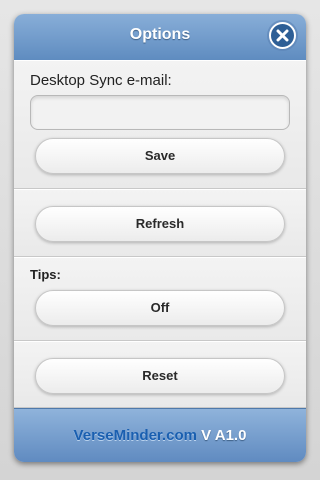 This screenshot has width=320, height=480. I want to click on refresh-button: Refresh, so click(160, 224).